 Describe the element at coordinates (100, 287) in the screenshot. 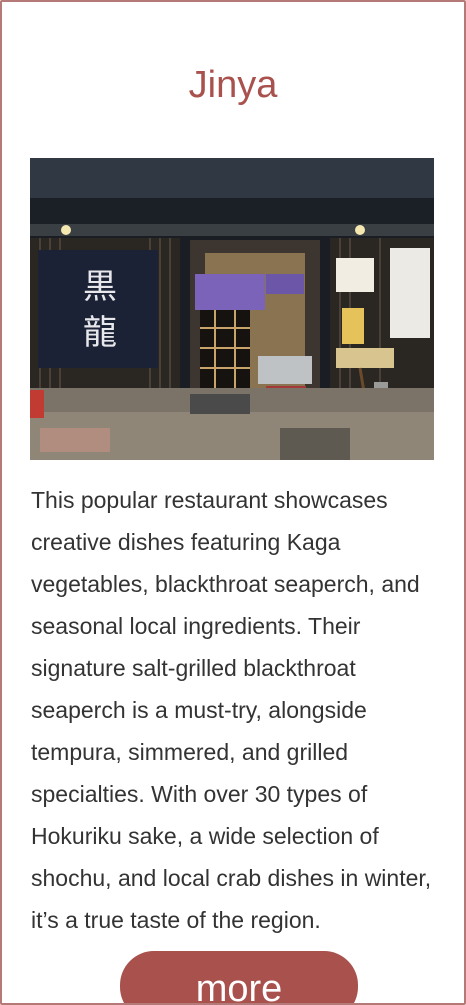

I see `svg-text: 黒` at that location.